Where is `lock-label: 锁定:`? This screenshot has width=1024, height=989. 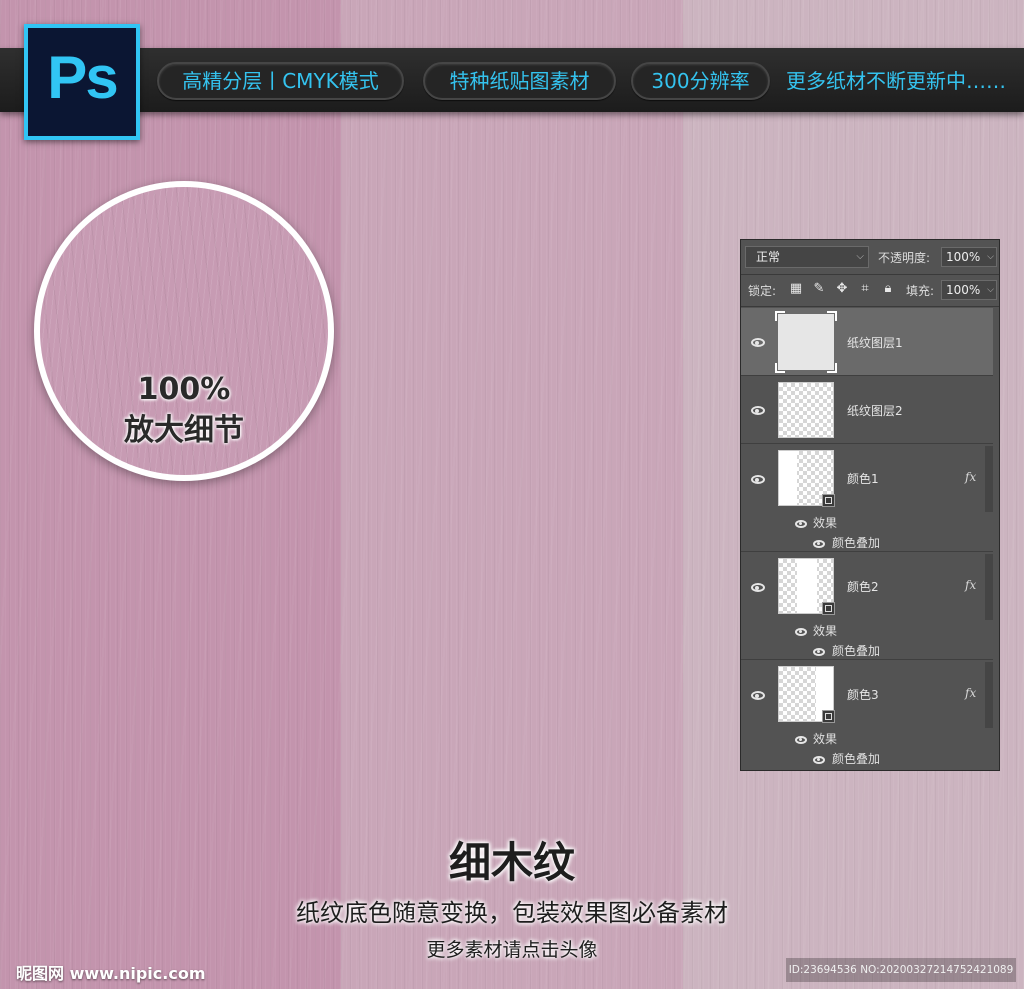 lock-label: 锁定: is located at coordinates (762, 291).